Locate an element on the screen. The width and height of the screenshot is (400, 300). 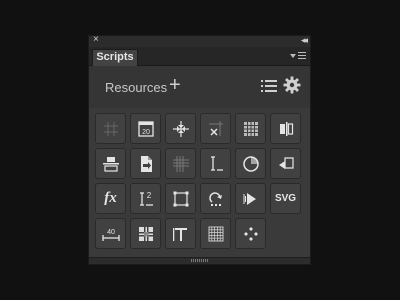
measure-icon: 40 is located at coordinates (110, 235).